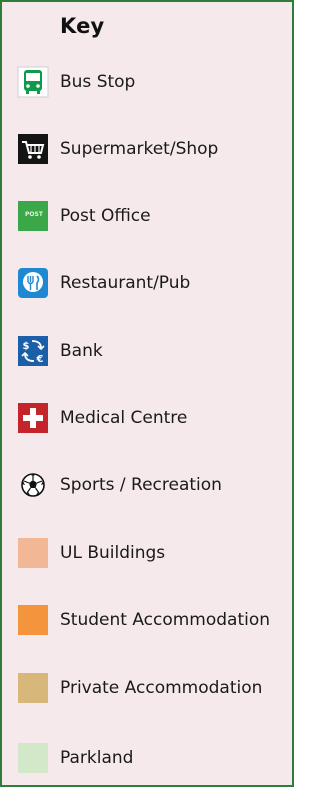 This screenshot has height=787, width=320. I want to click on legend-label: Sports / Recreation, so click(141, 485).